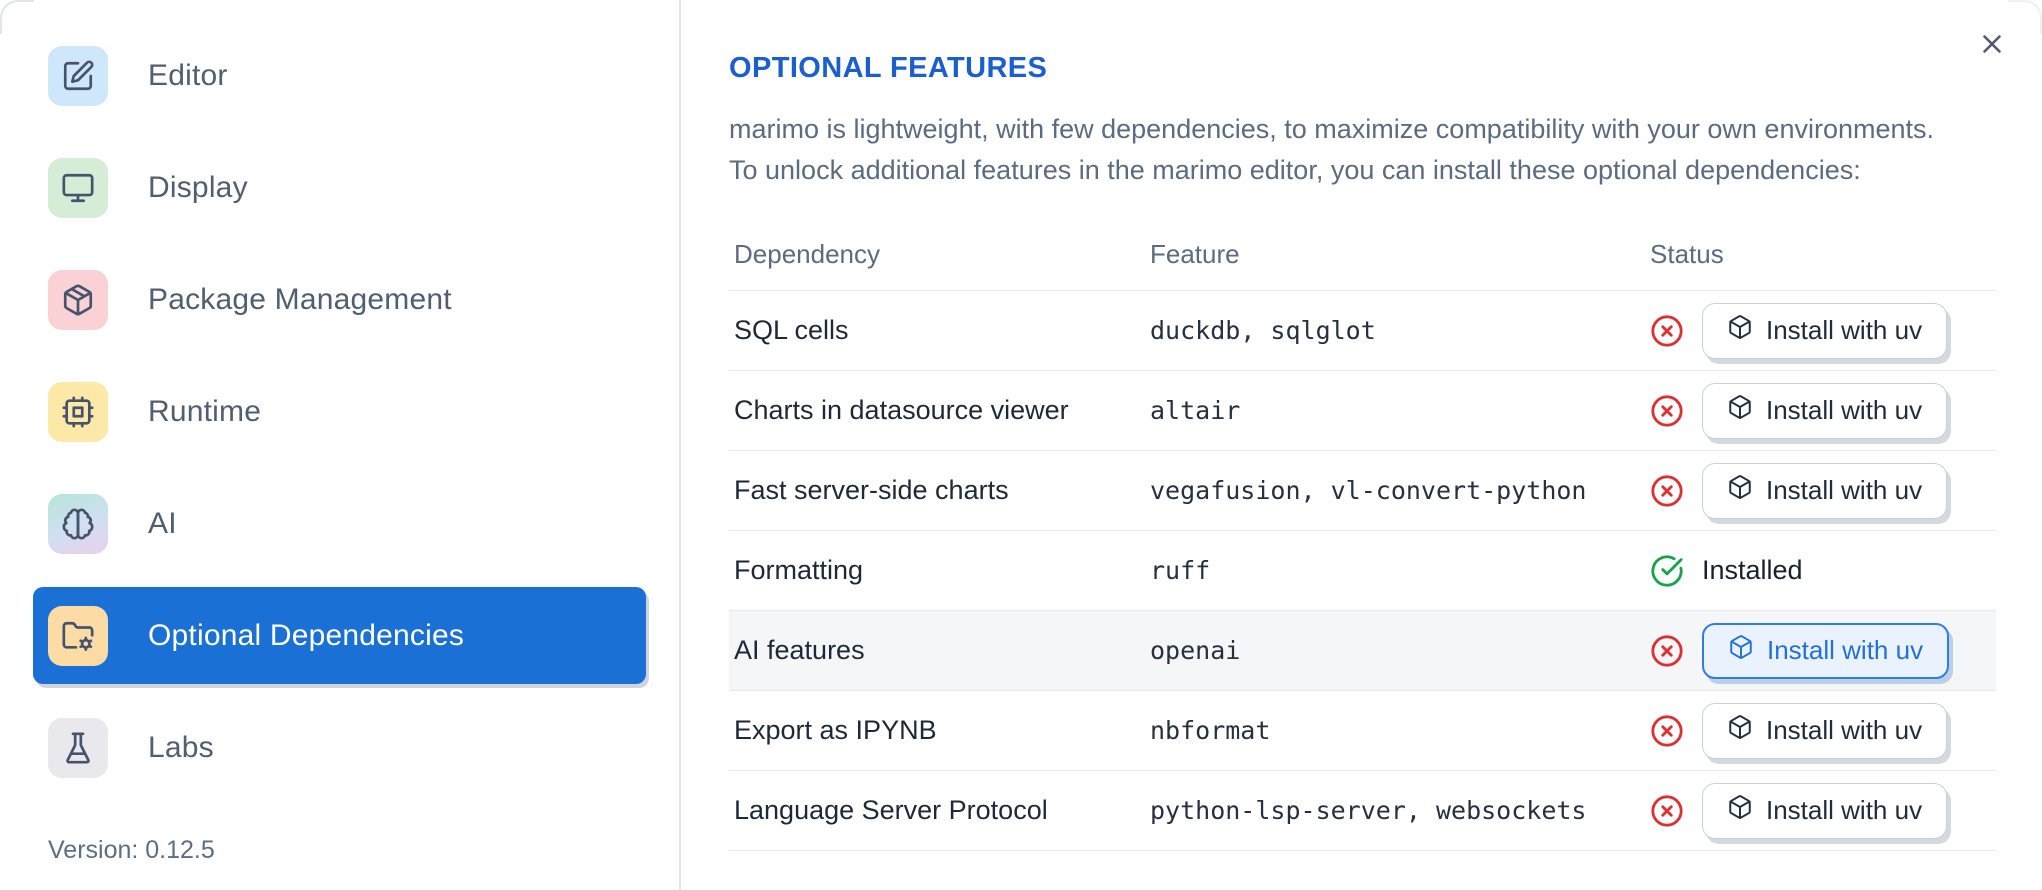  Describe the element at coordinates (78, 187) in the screenshot. I see `monitor-icon` at that location.